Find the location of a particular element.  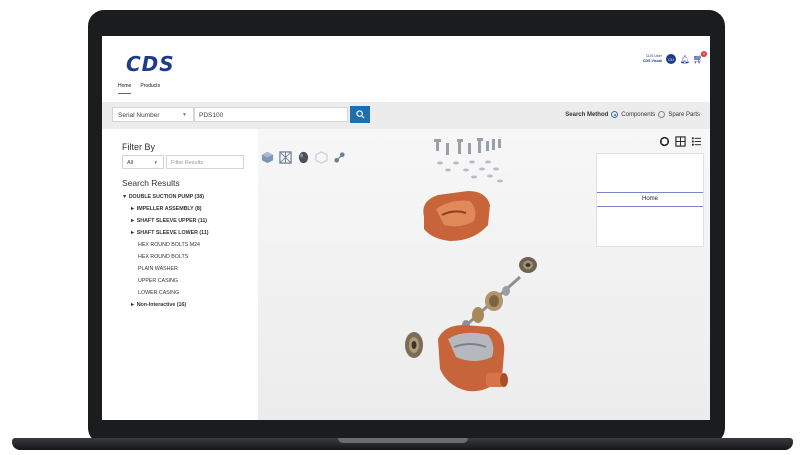

lower-casing-part is located at coordinates (473, 358).